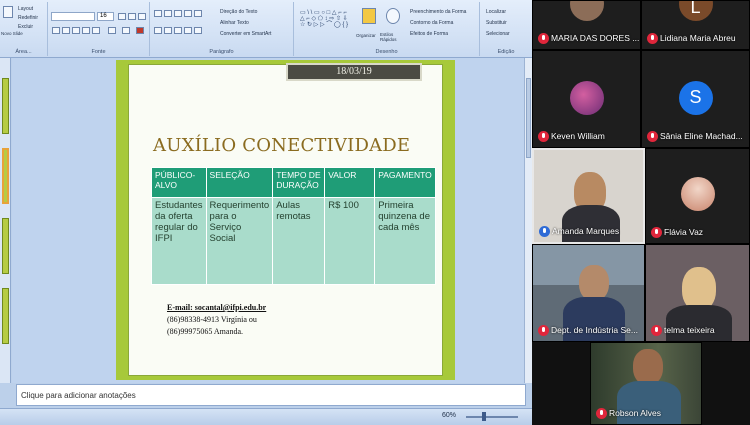 Image resolution: width=750 pixels, height=425 pixels. Describe the element at coordinates (158, 30) in the screenshot. I see `align-left-icon` at that location.